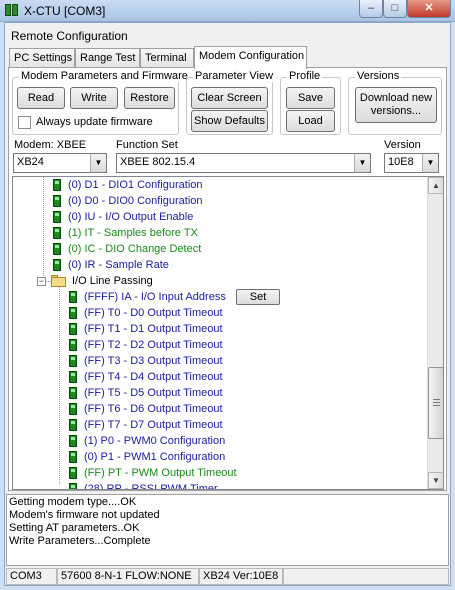 This screenshot has height=590, width=455. I want to click on folder-label: I/O Line Passing, so click(112, 281).